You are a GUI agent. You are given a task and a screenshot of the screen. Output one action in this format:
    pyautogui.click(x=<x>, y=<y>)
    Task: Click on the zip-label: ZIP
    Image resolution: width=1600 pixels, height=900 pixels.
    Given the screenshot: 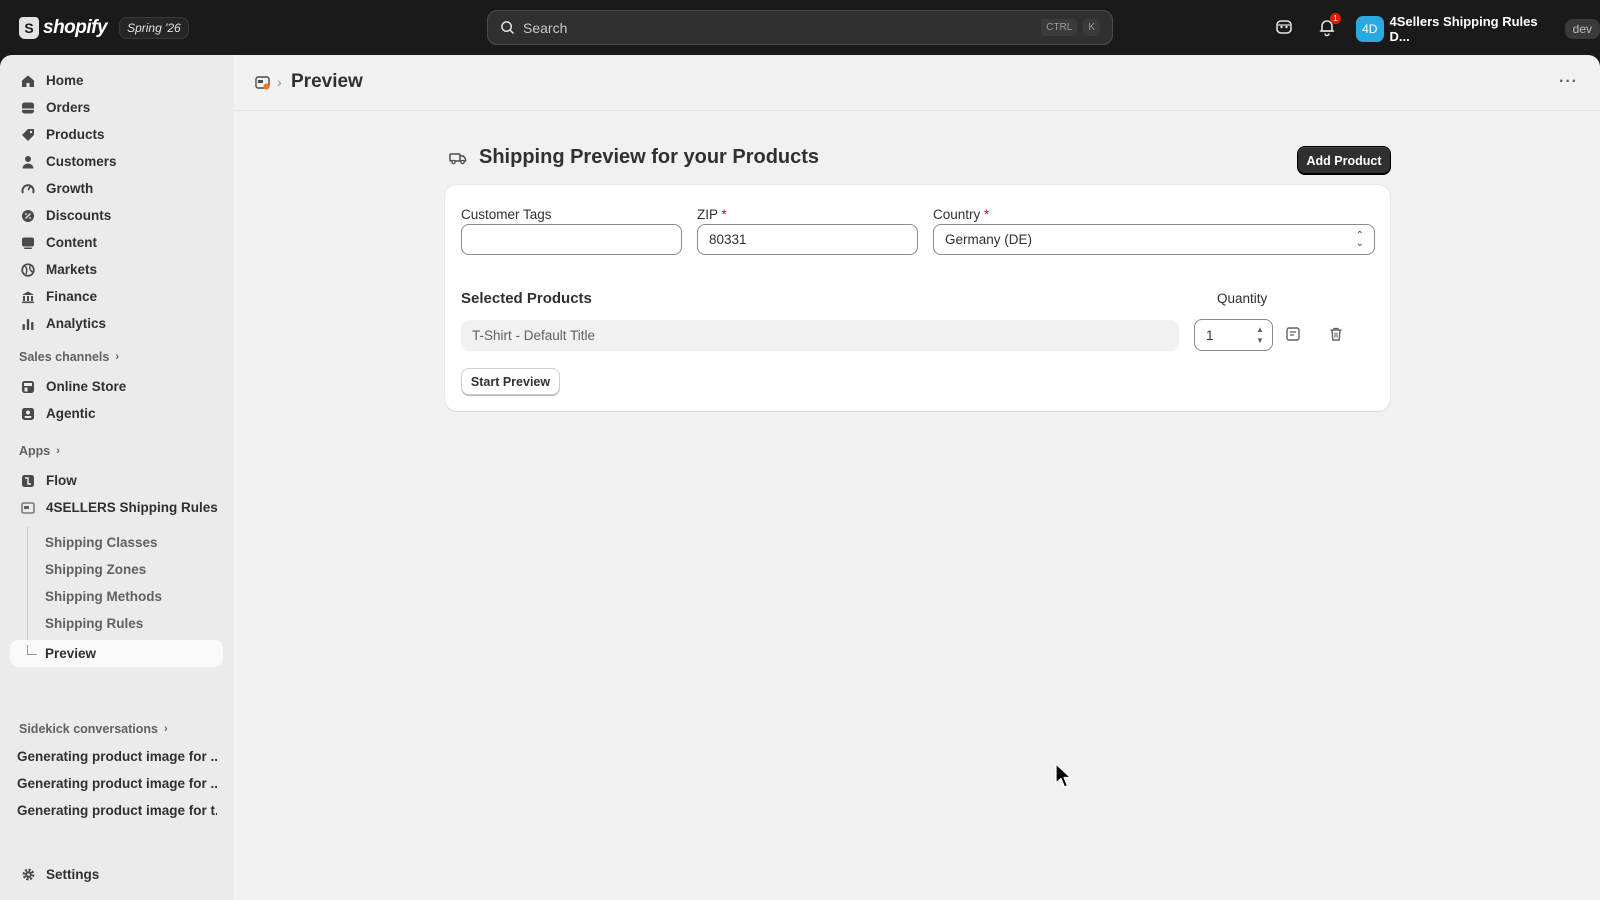 What is the action you would take?
    pyautogui.click(x=707, y=214)
    